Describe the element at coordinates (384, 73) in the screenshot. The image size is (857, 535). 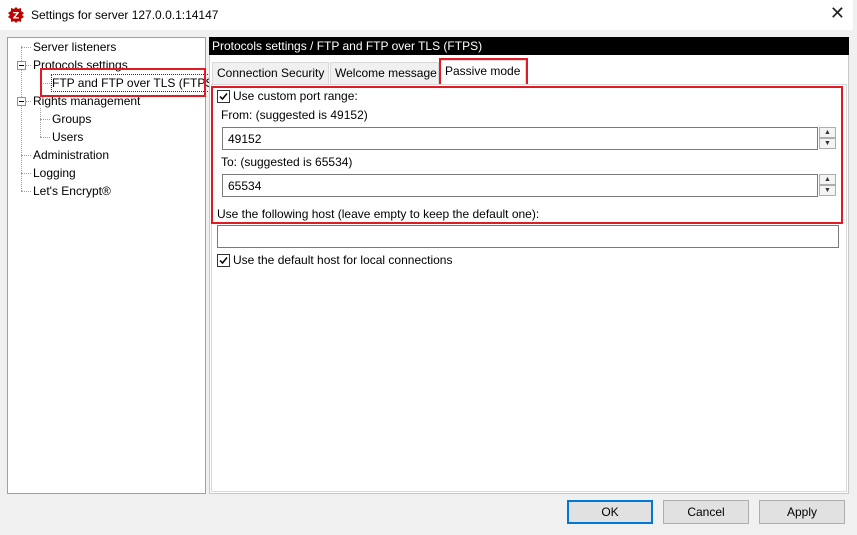
I see `tab-welcome-message: Welcome message` at that location.